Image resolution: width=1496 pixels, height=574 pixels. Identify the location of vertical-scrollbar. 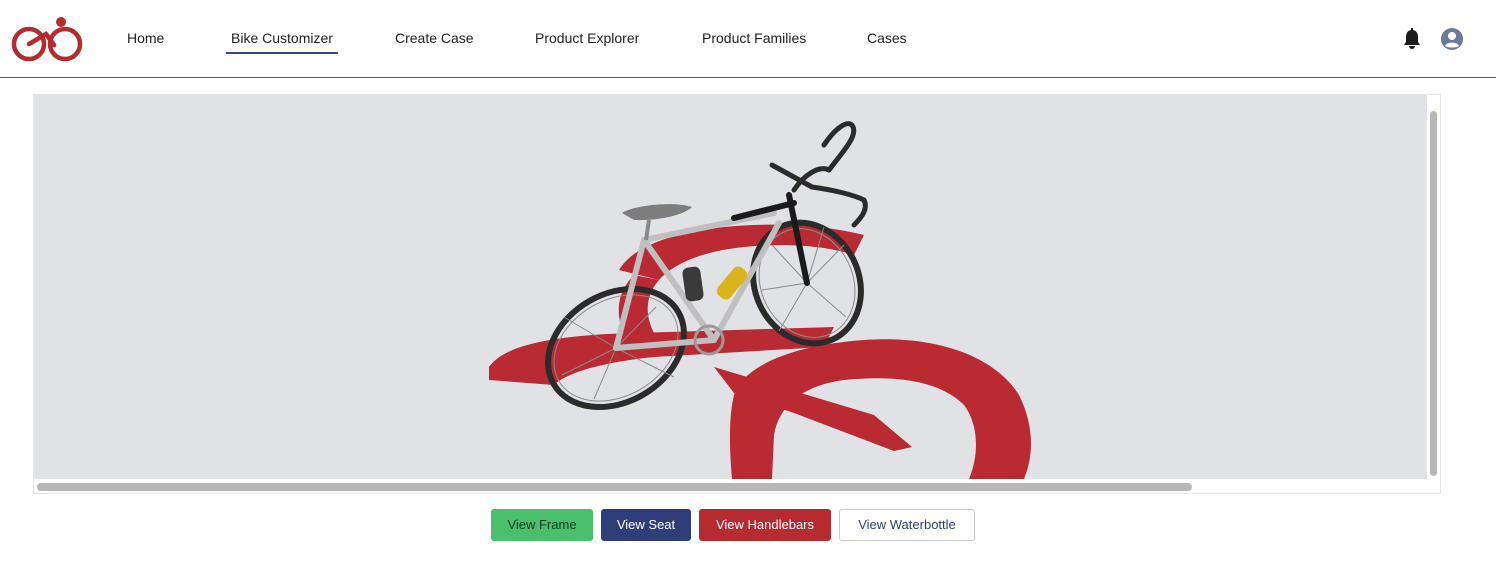
(1433, 293).